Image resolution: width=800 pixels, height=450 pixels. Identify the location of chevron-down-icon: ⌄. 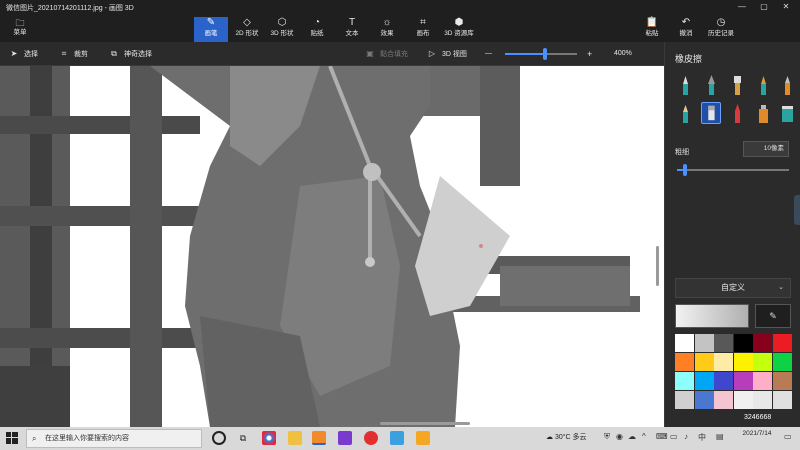
(781, 287).